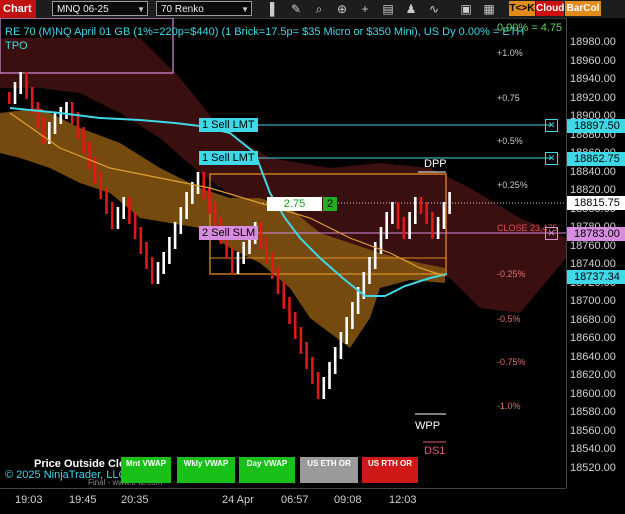  Describe the element at coordinates (593, 467) in the screenshot. I see `price-tick-label: 18520.00` at that location.